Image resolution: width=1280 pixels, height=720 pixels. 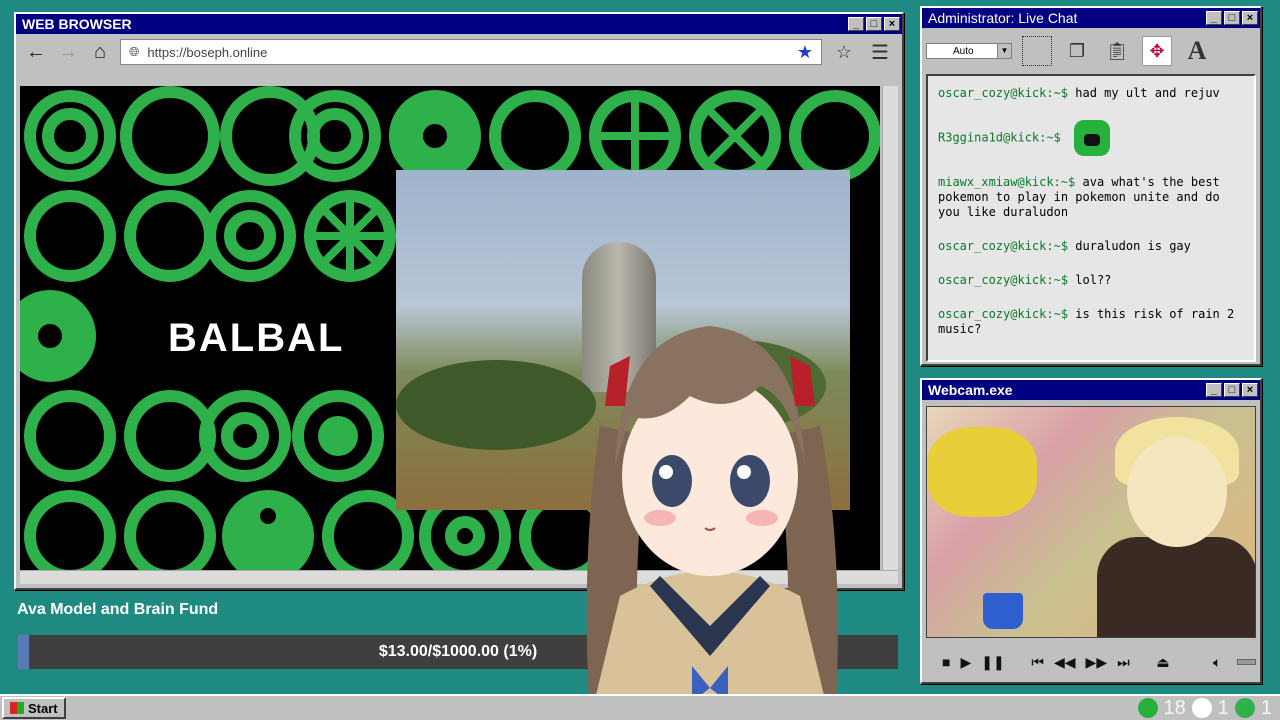 I want to click on volume-slider, so click(x=1247, y=662).